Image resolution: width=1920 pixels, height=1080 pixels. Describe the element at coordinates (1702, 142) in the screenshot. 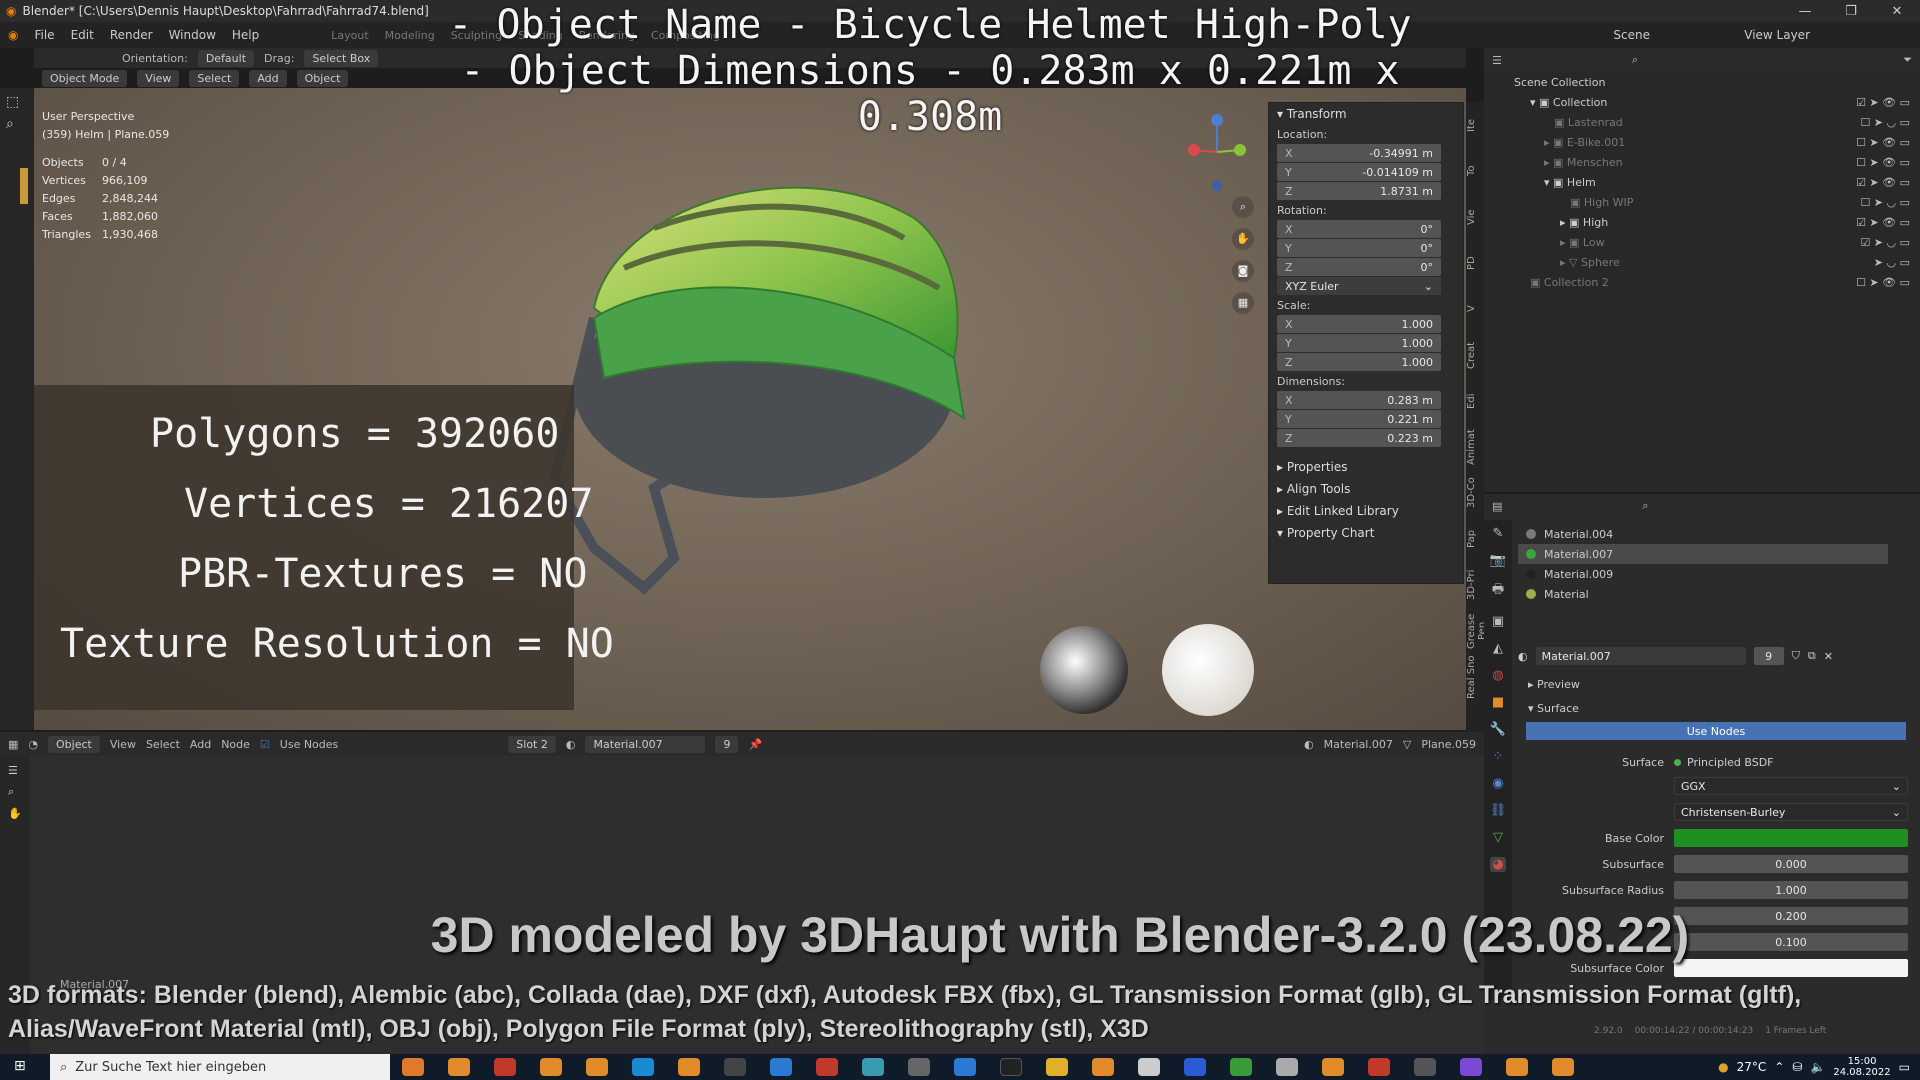

I see `outliner-row: ▸ ▣ E-Bike.001 ☐ ➤ 👁 ▭` at that location.